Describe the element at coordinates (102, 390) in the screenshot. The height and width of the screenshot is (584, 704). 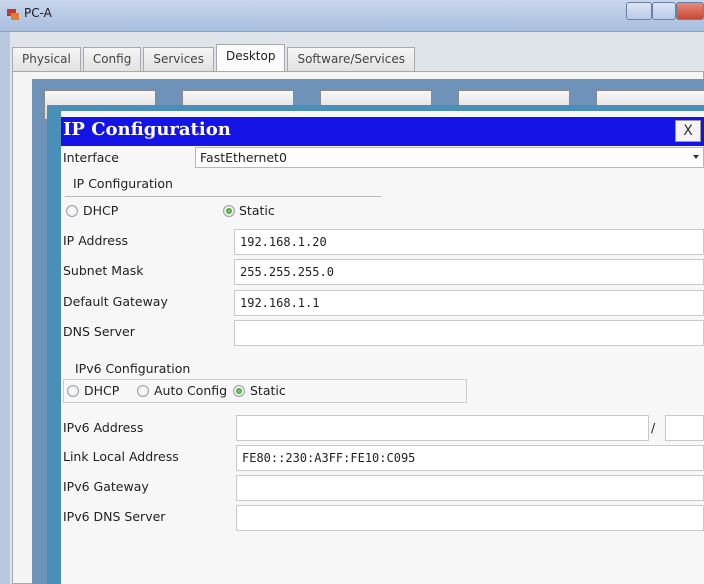
I see `ipv6-dhcp-label: DHCP` at that location.